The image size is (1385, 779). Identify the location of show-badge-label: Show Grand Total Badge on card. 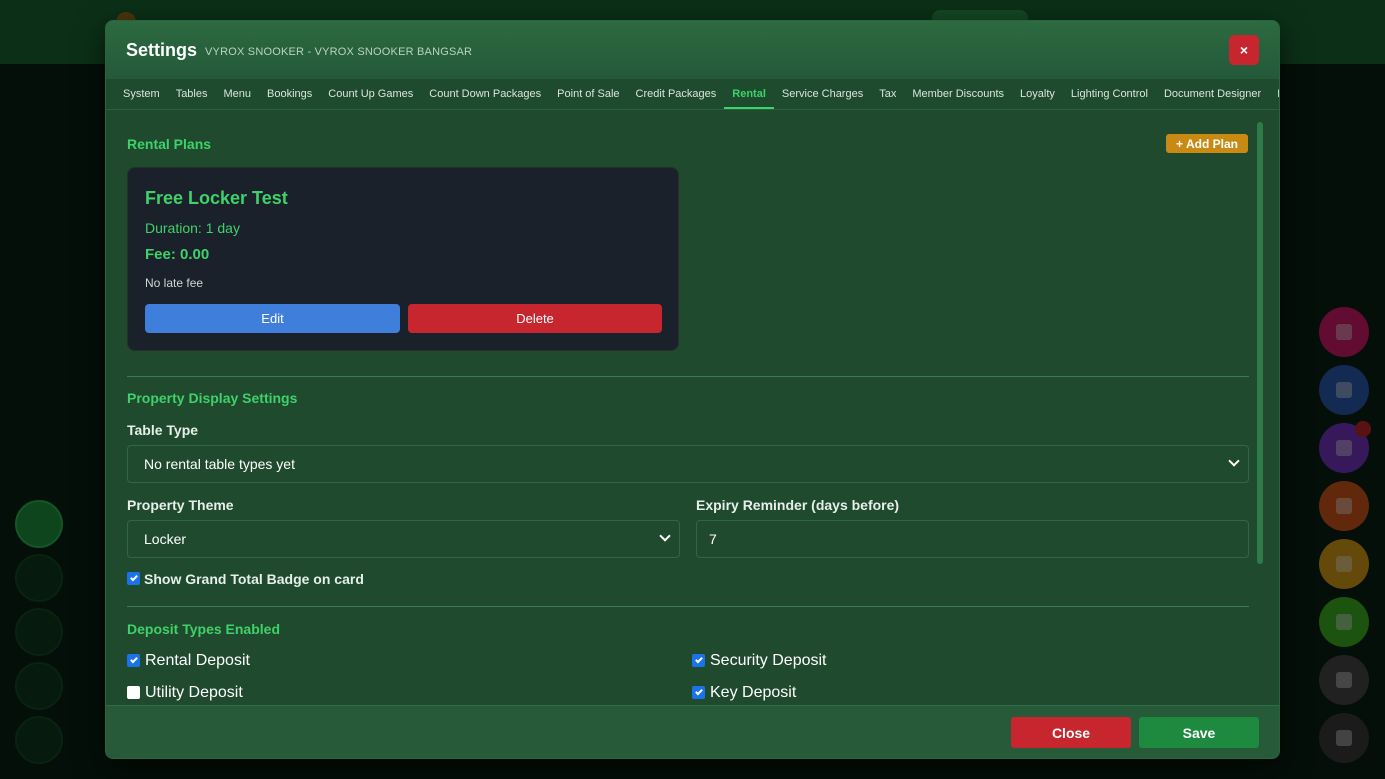
(254, 579).